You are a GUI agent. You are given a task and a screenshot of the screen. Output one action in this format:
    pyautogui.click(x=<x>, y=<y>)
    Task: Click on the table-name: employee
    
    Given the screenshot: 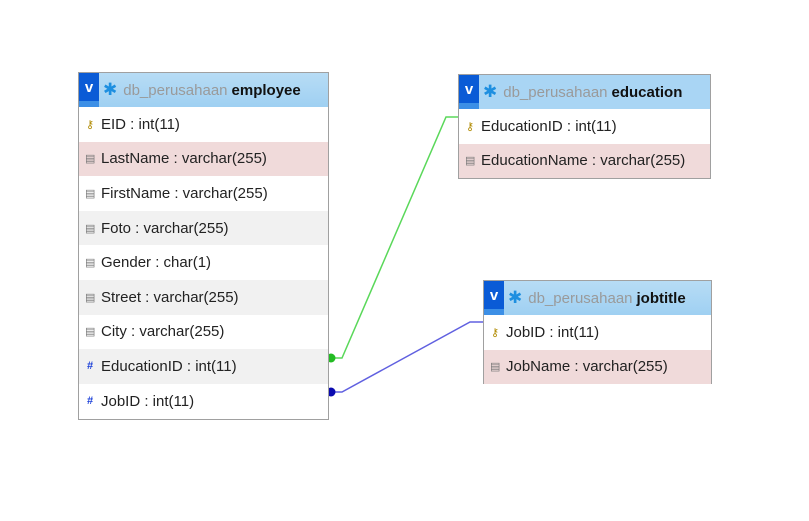 What is the action you would take?
    pyautogui.click(x=266, y=90)
    